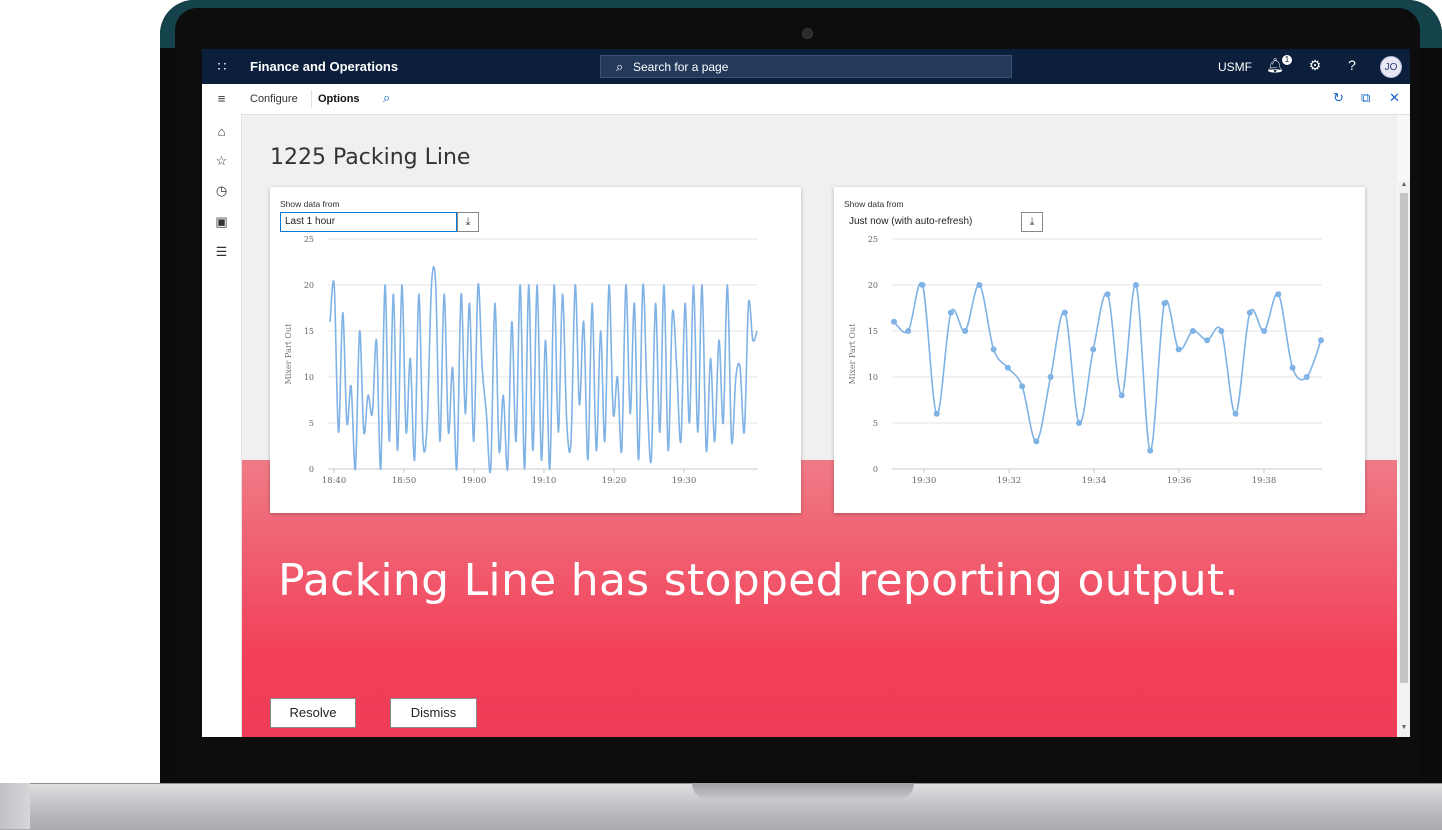 This screenshot has height=830, width=1442. What do you see at coordinates (1394, 98) in the screenshot?
I see `close-icon: ✕` at bounding box center [1394, 98].